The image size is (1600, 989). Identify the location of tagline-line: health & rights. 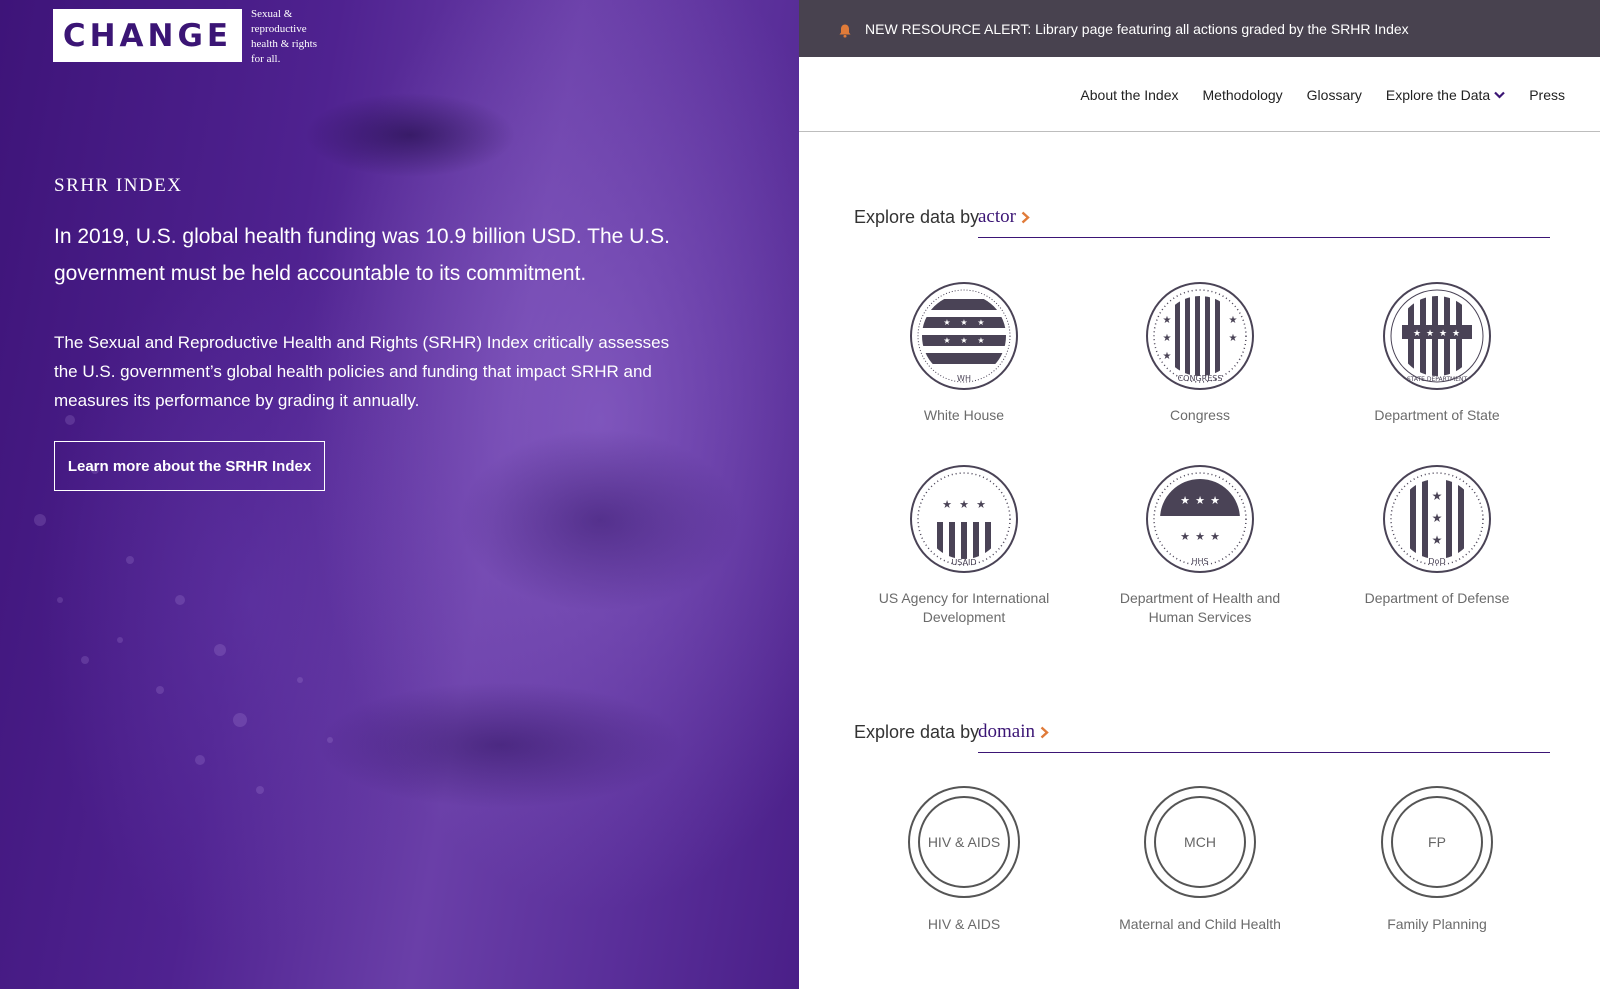
(284, 44).